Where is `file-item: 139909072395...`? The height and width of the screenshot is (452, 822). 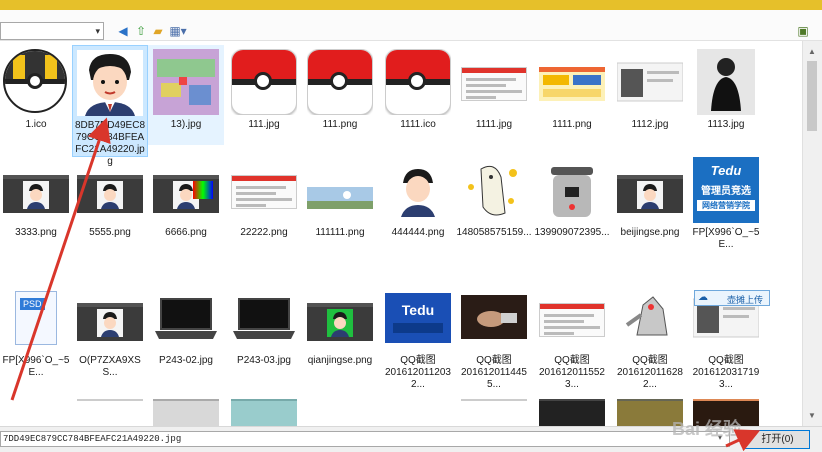
file-item: 139909072395... is located at coordinates (572, 203).